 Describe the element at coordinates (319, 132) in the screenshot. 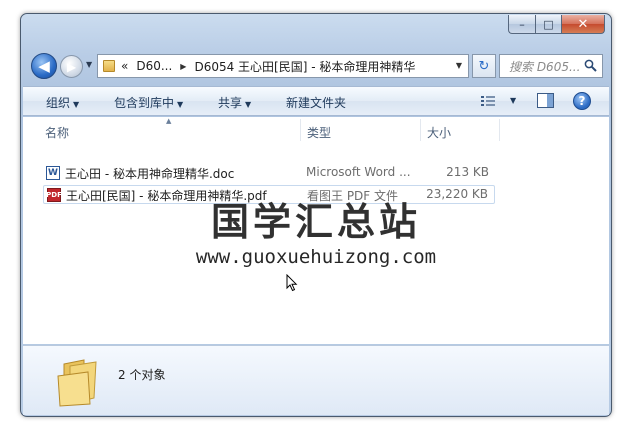

I see `column-header-type: 类型` at that location.